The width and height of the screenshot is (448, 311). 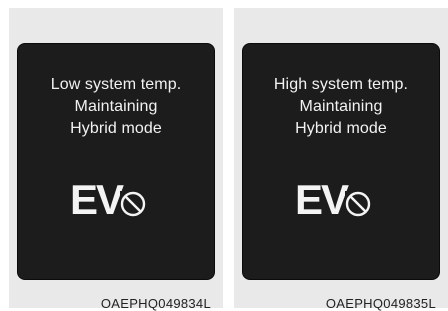 I want to click on figure-code: OAEPHQ049834L, so click(x=155, y=303).